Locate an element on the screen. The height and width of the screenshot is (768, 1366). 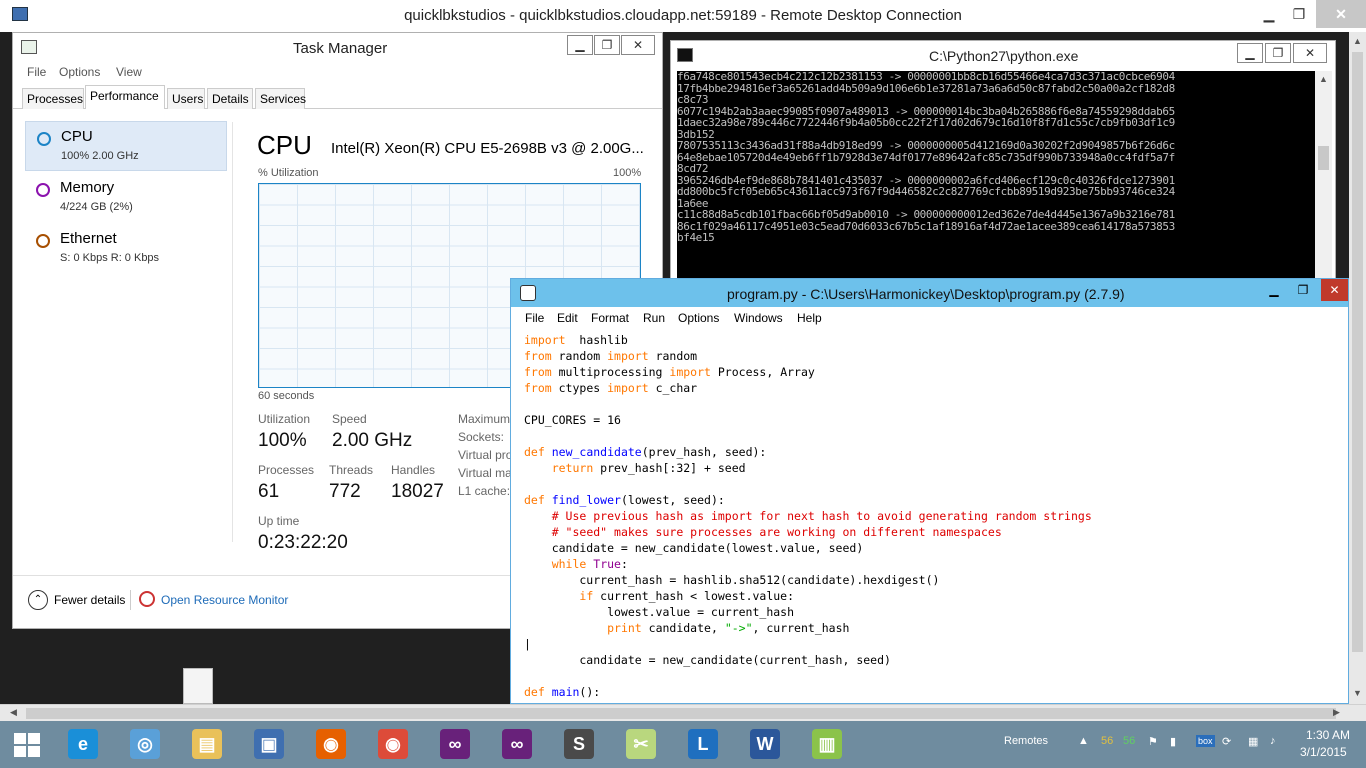
scroll-right-icon: ▶ is located at coordinates (1336, 712).